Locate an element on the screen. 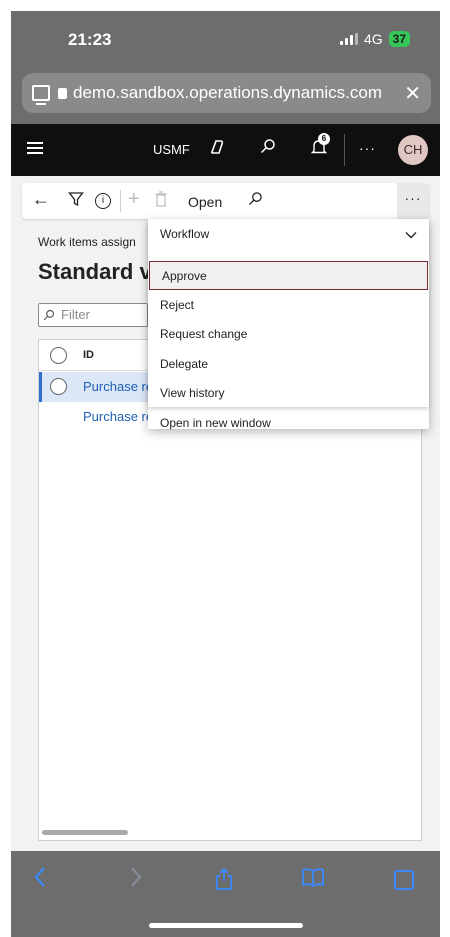 The width and height of the screenshot is (450, 937). search-icon is located at coordinates (268, 148).